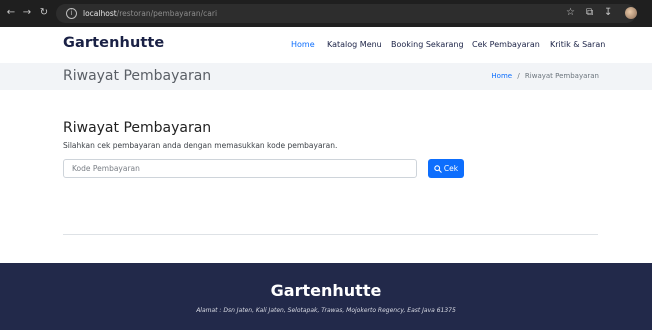  Describe the element at coordinates (326, 290) in the screenshot. I see `footer-brand: Gartenhutte` at that location.